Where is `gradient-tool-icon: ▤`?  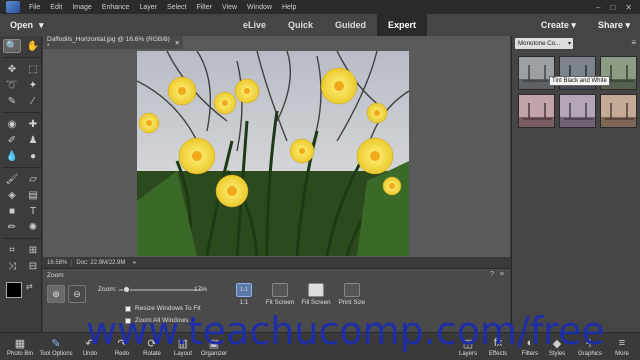
gradient-tool-icon: ▤ is located at coordinates (33, 195).